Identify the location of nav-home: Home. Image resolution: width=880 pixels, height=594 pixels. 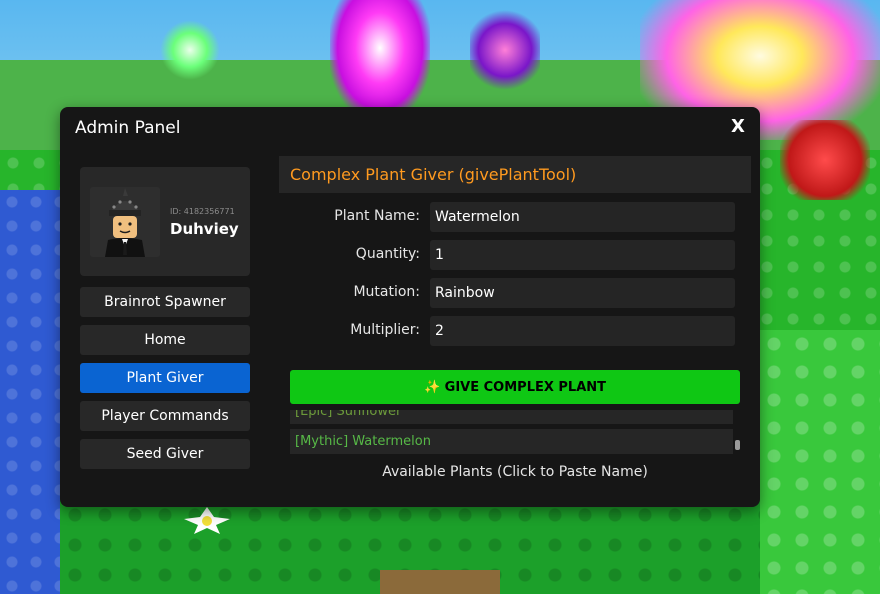
(165, 340).